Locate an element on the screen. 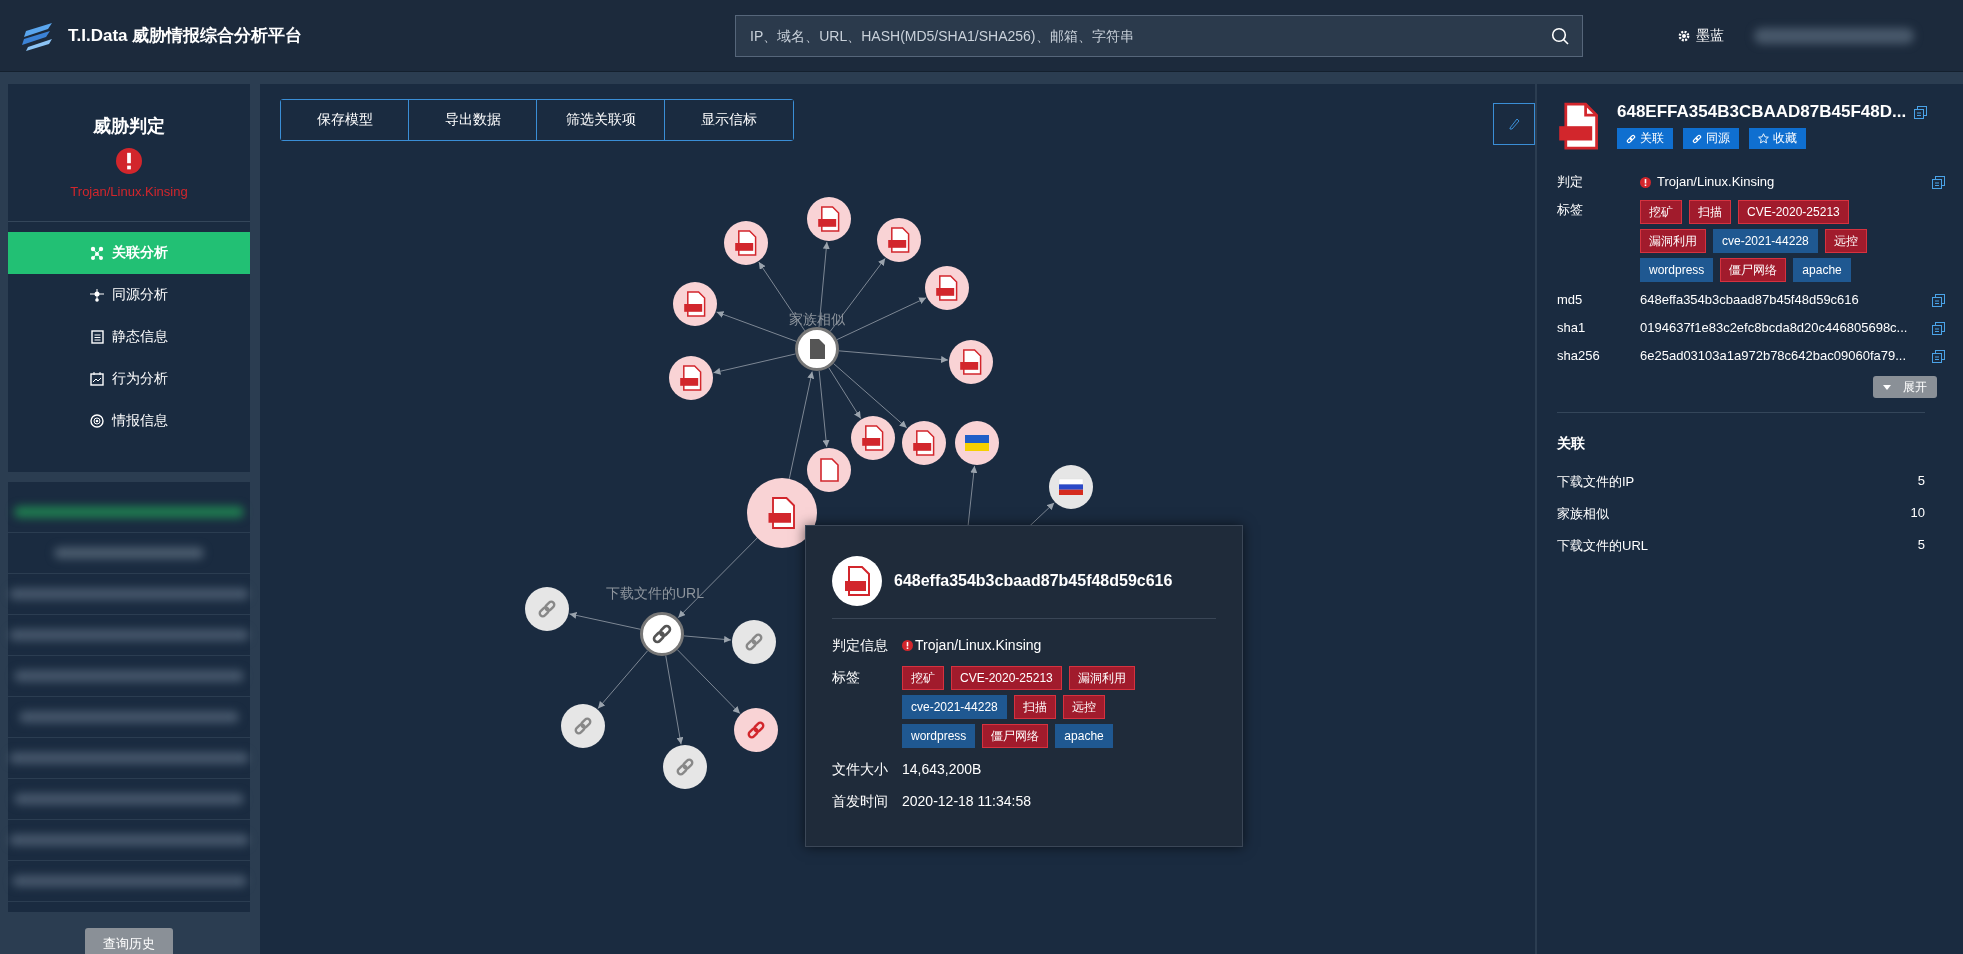 The image size is (1963, 954). nav-item: 同源分析 is located at coordinates (129, 295).